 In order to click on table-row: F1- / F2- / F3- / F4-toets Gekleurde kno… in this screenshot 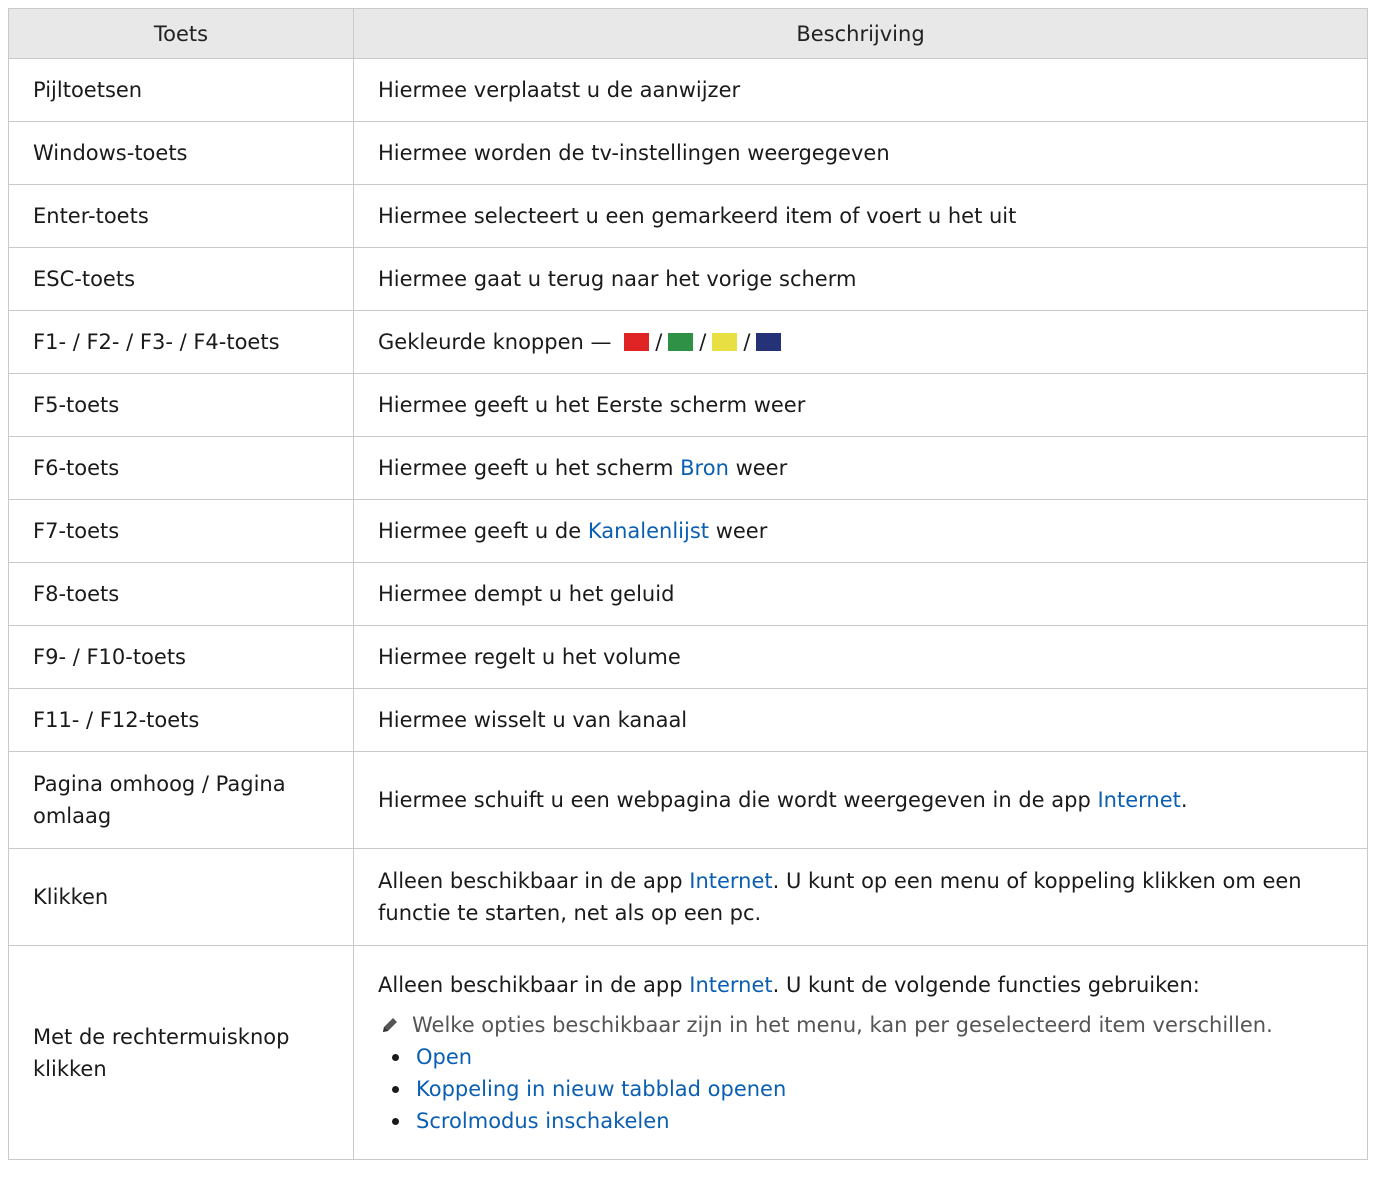, I will do `click(688, 342)`.